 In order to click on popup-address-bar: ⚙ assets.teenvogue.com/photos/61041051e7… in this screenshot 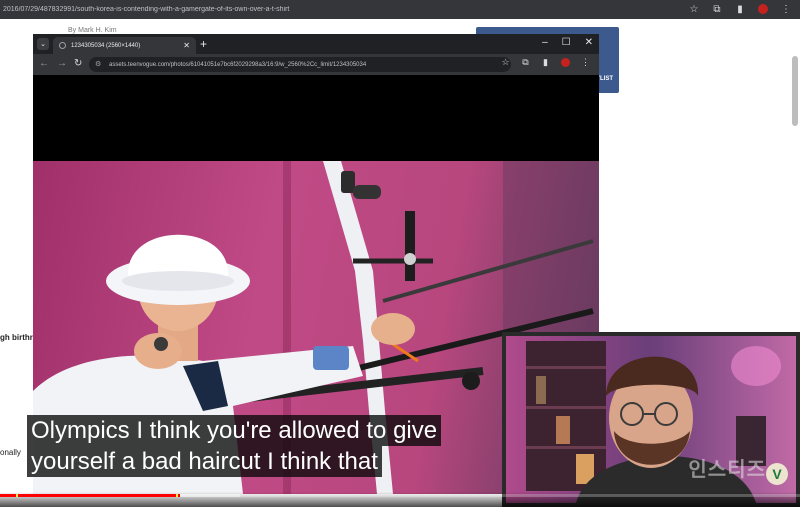, I will do `click(300, 64)`.